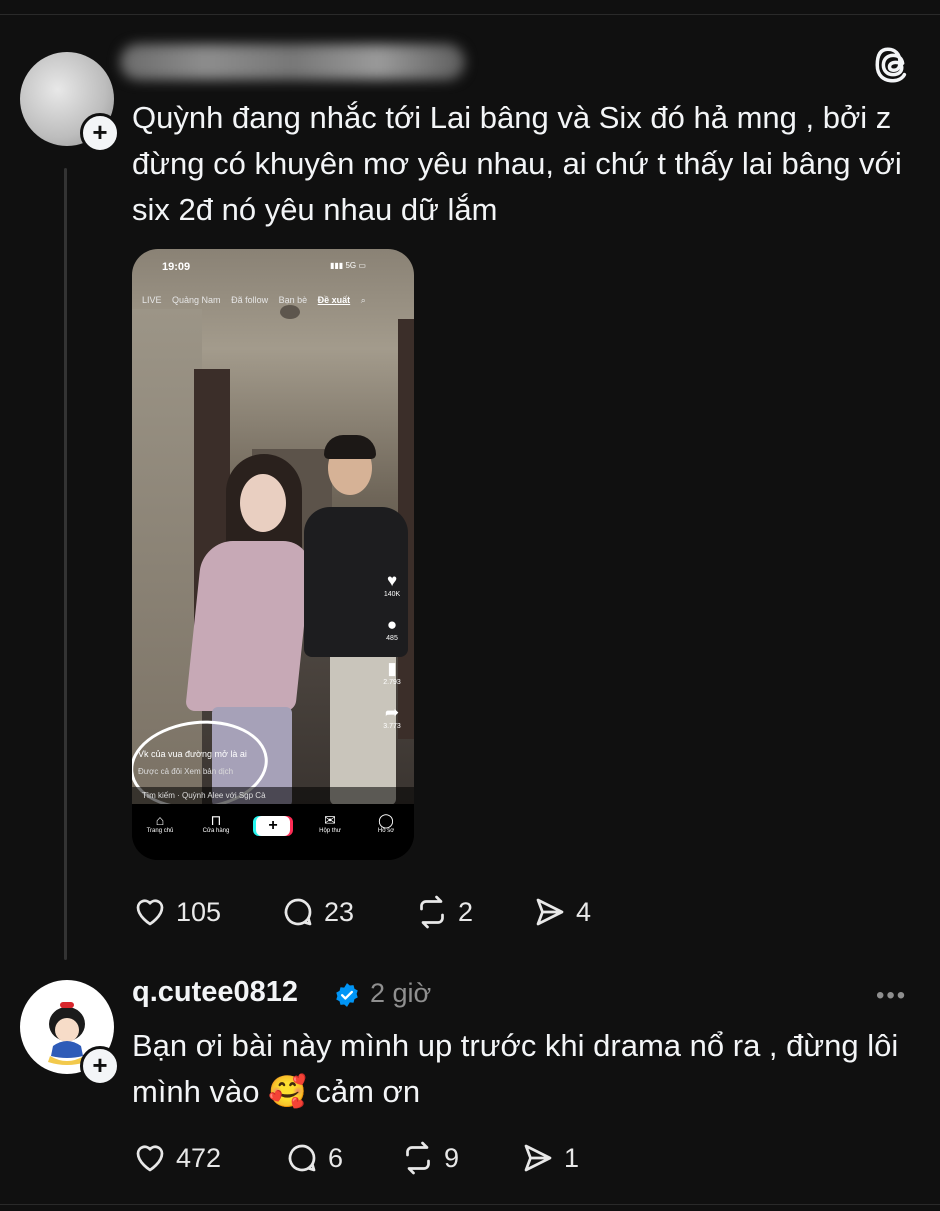 This screenshot has width=940, height=1211. What do you see at coordinates (199, 1157) in the screenshot?
I see `like-count: 472` at bounding box center [199, 1157].